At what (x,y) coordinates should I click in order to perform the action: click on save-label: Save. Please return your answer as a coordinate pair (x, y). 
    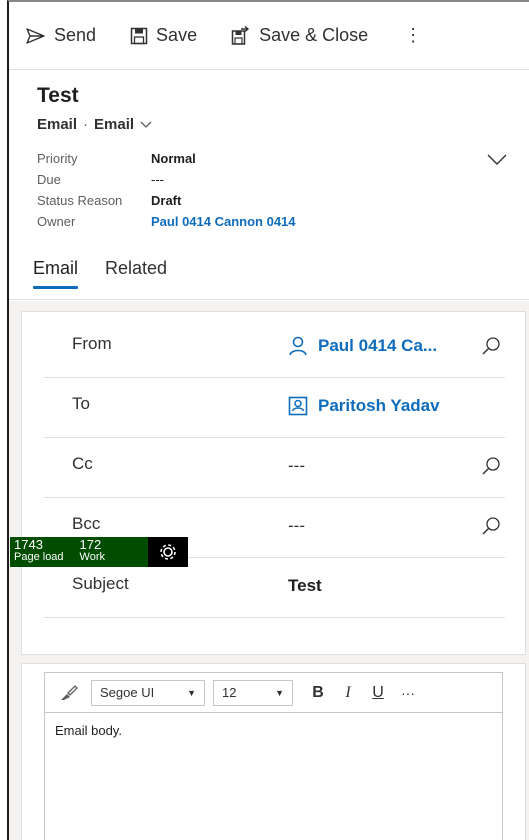
    Looking at the image, I should click on (177, 35).